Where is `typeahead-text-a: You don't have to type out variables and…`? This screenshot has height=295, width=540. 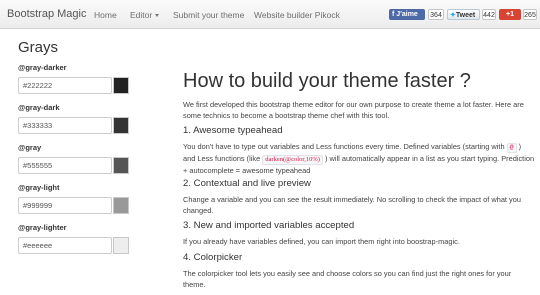
typeahead-text-a: You don't have to type out variables and… is located at coordinates (344, 146).